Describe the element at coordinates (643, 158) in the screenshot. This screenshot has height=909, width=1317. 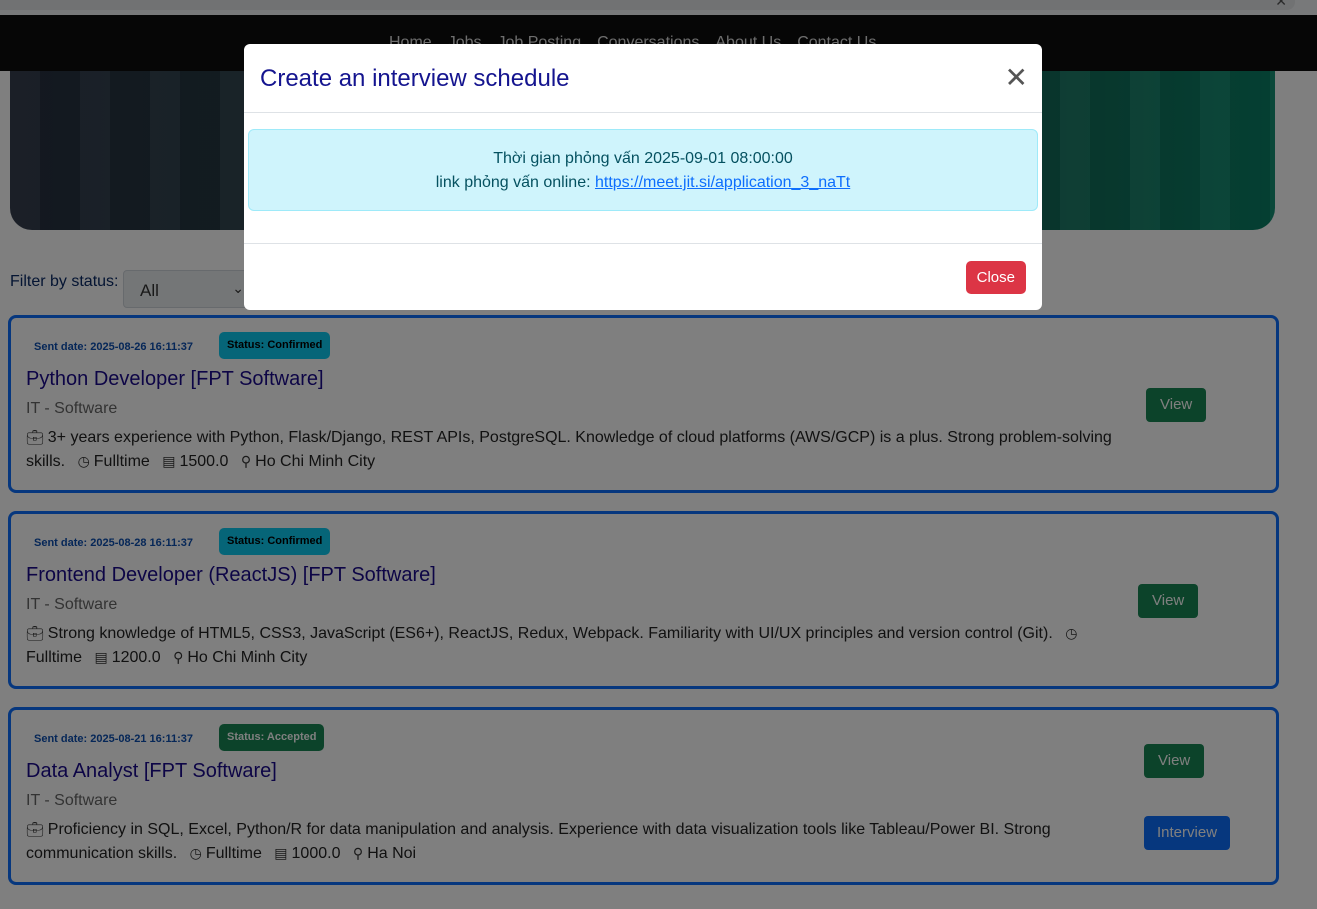
I see `interview-time: Thời gian phỏng vấn 2025-09-01 08:00:00` at that location.